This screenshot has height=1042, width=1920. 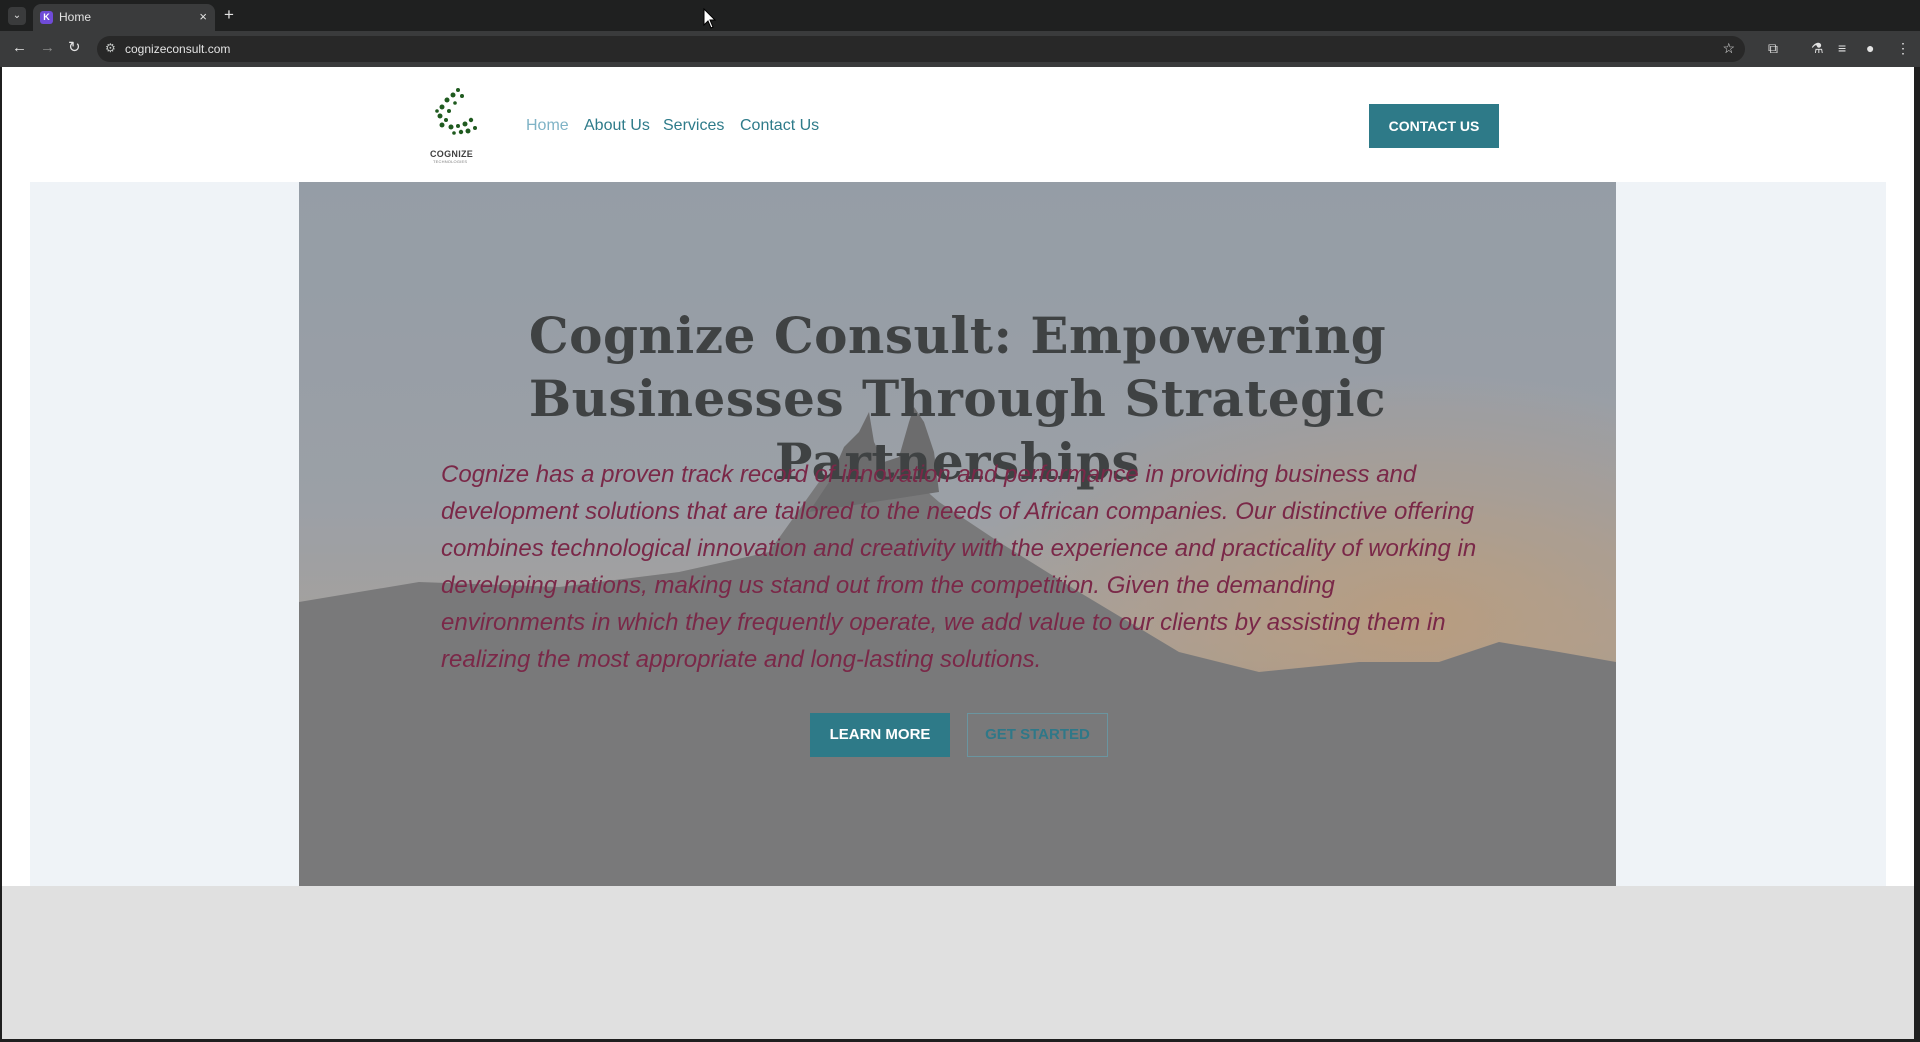 I want to click on nav-contact-us: Contact Us, so click(x=779, y=126).